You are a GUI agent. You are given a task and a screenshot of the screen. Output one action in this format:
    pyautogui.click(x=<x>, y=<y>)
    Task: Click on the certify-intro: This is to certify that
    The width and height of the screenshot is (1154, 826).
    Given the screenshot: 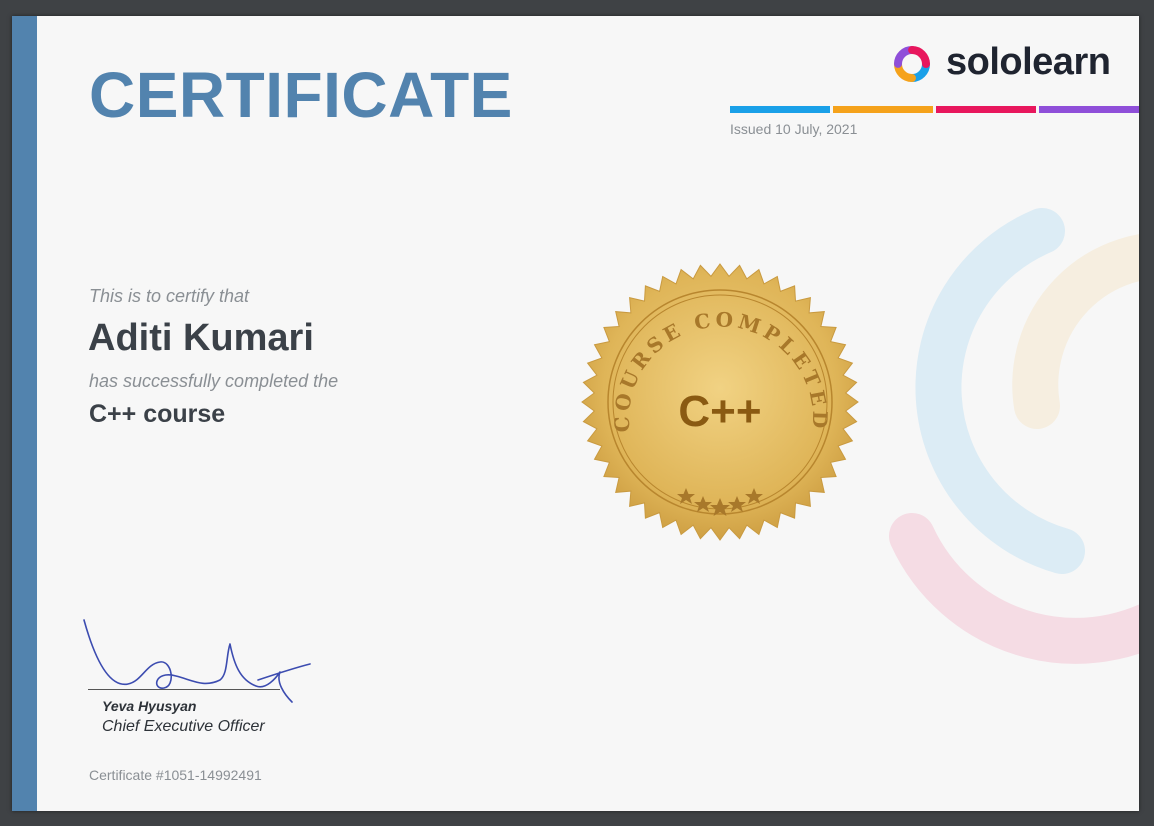 What is the action you would take?
    pyautogui.click(x=169, y=296)
    